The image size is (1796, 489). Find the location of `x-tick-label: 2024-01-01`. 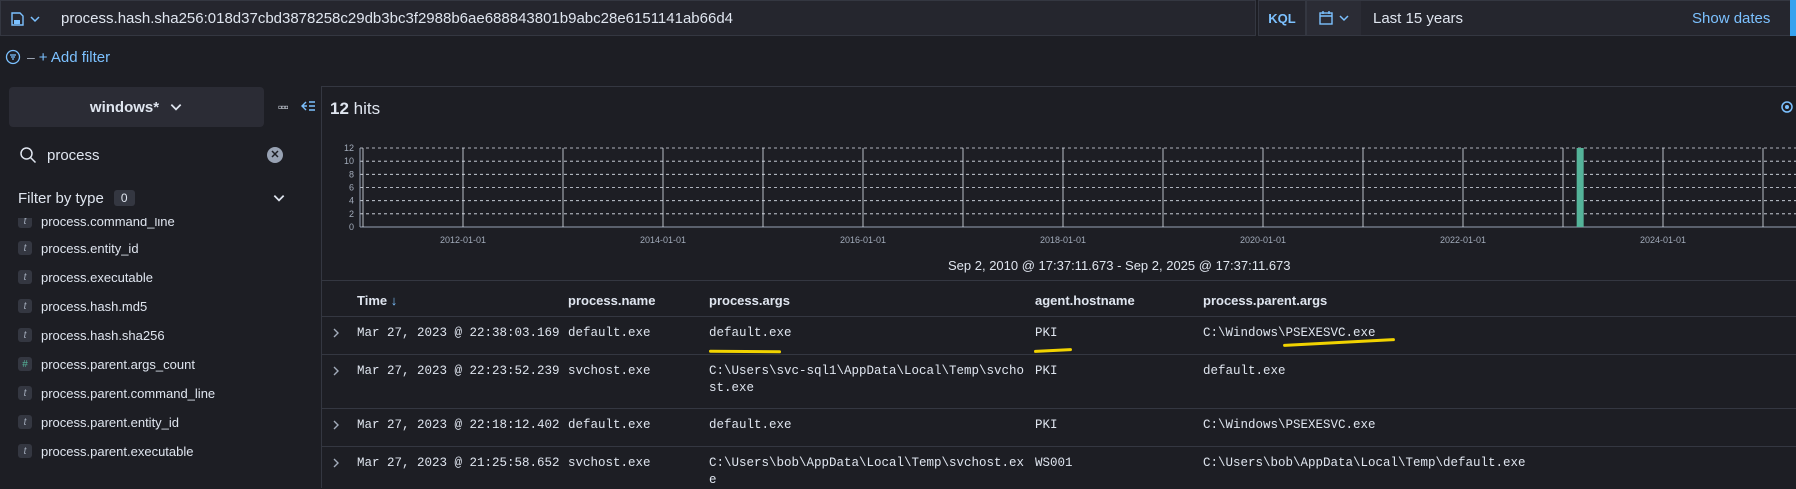

x-tick-label: 2024-01-01 is located at coordinates (1663, 240).